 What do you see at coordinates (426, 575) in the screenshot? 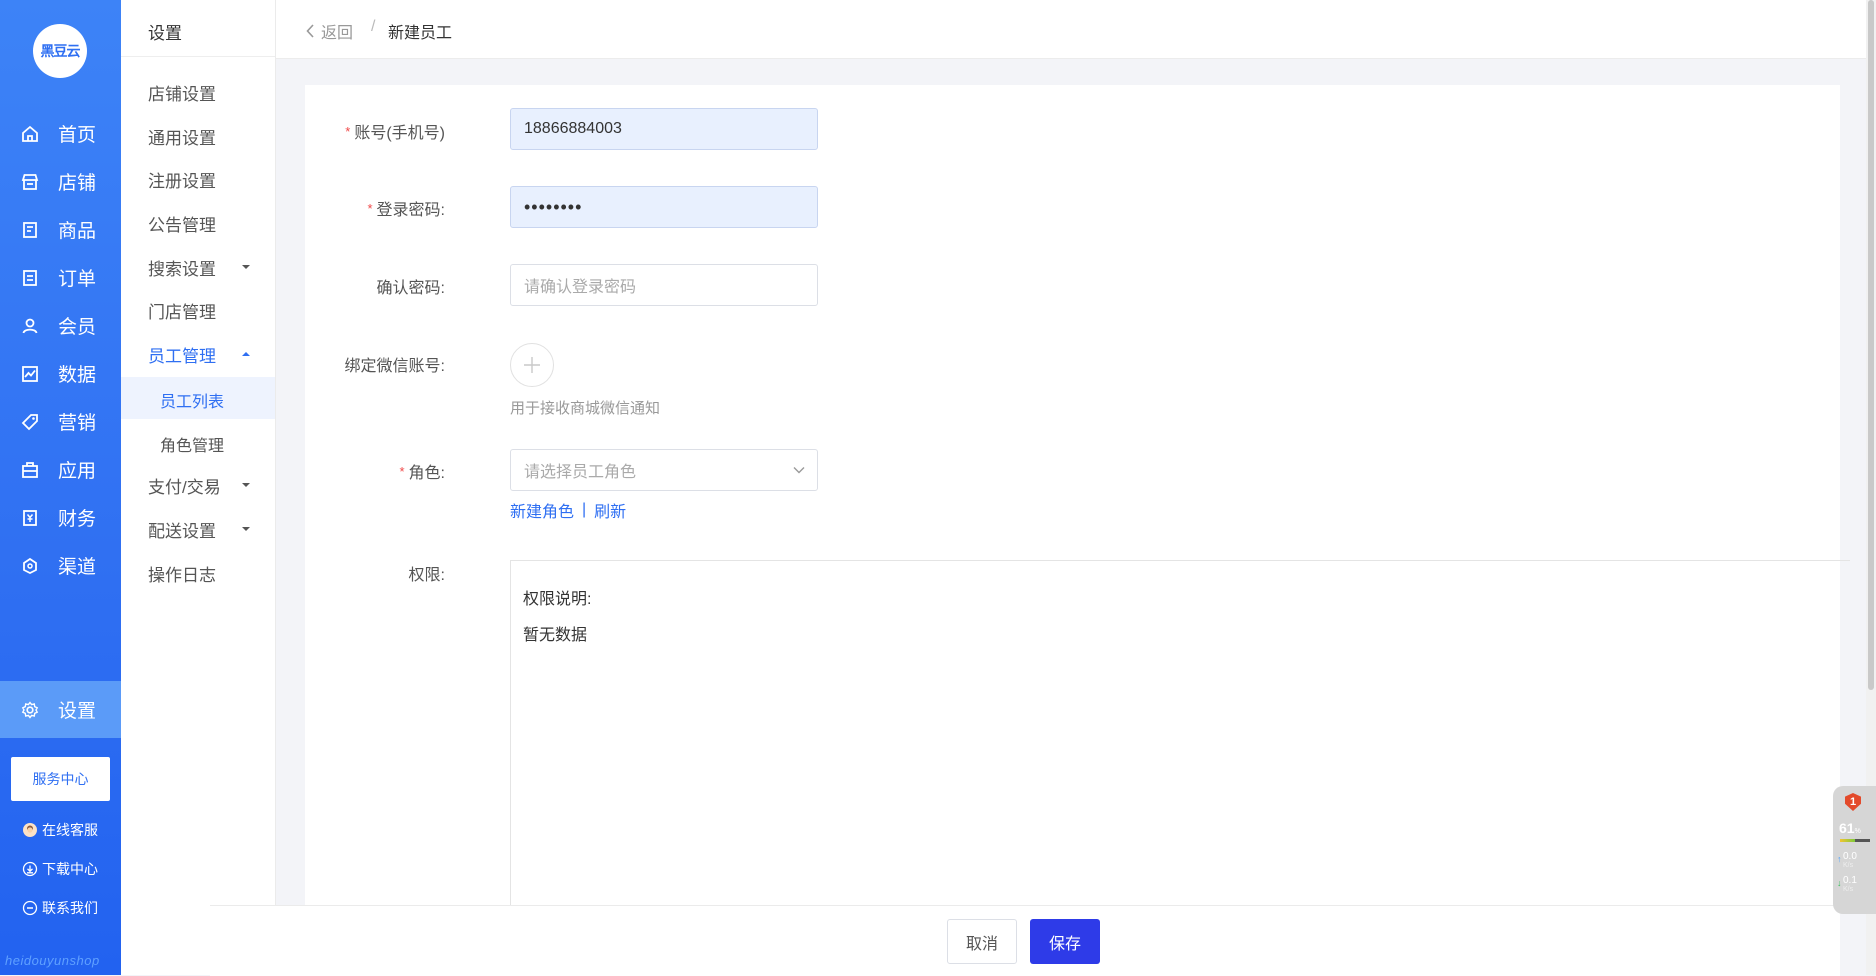
I see `permission-label: 权限:` at bounding box center [426, 575].